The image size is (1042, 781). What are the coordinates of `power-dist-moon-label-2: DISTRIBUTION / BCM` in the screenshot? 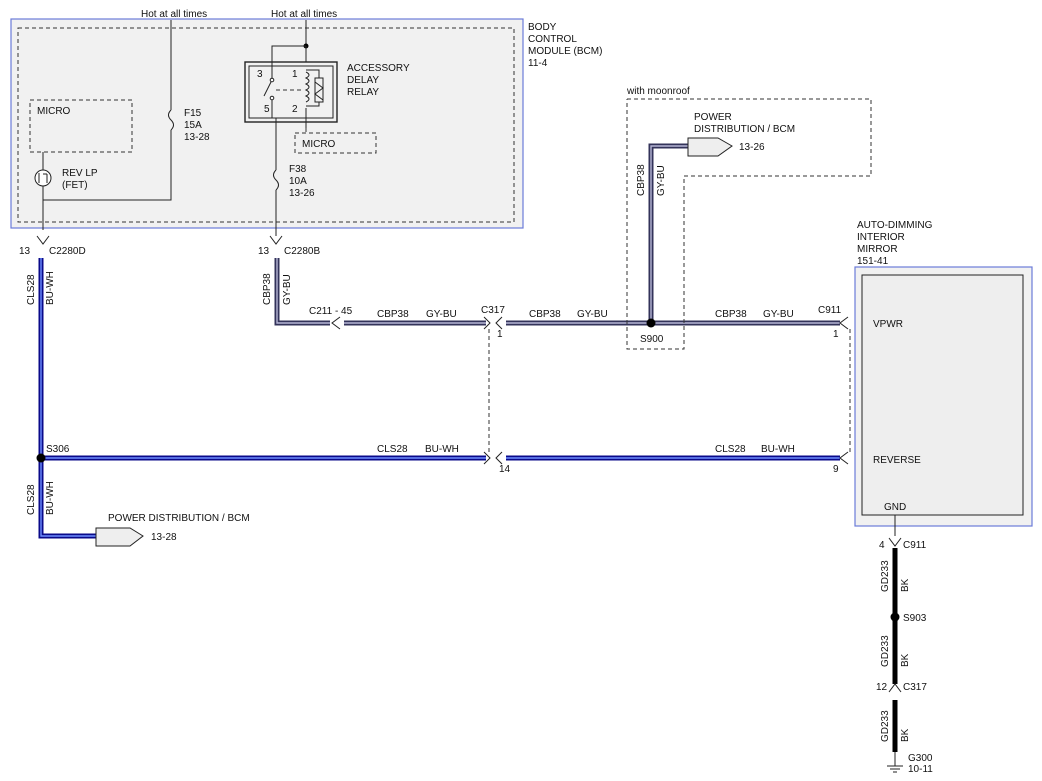 It's located at (744, 129).